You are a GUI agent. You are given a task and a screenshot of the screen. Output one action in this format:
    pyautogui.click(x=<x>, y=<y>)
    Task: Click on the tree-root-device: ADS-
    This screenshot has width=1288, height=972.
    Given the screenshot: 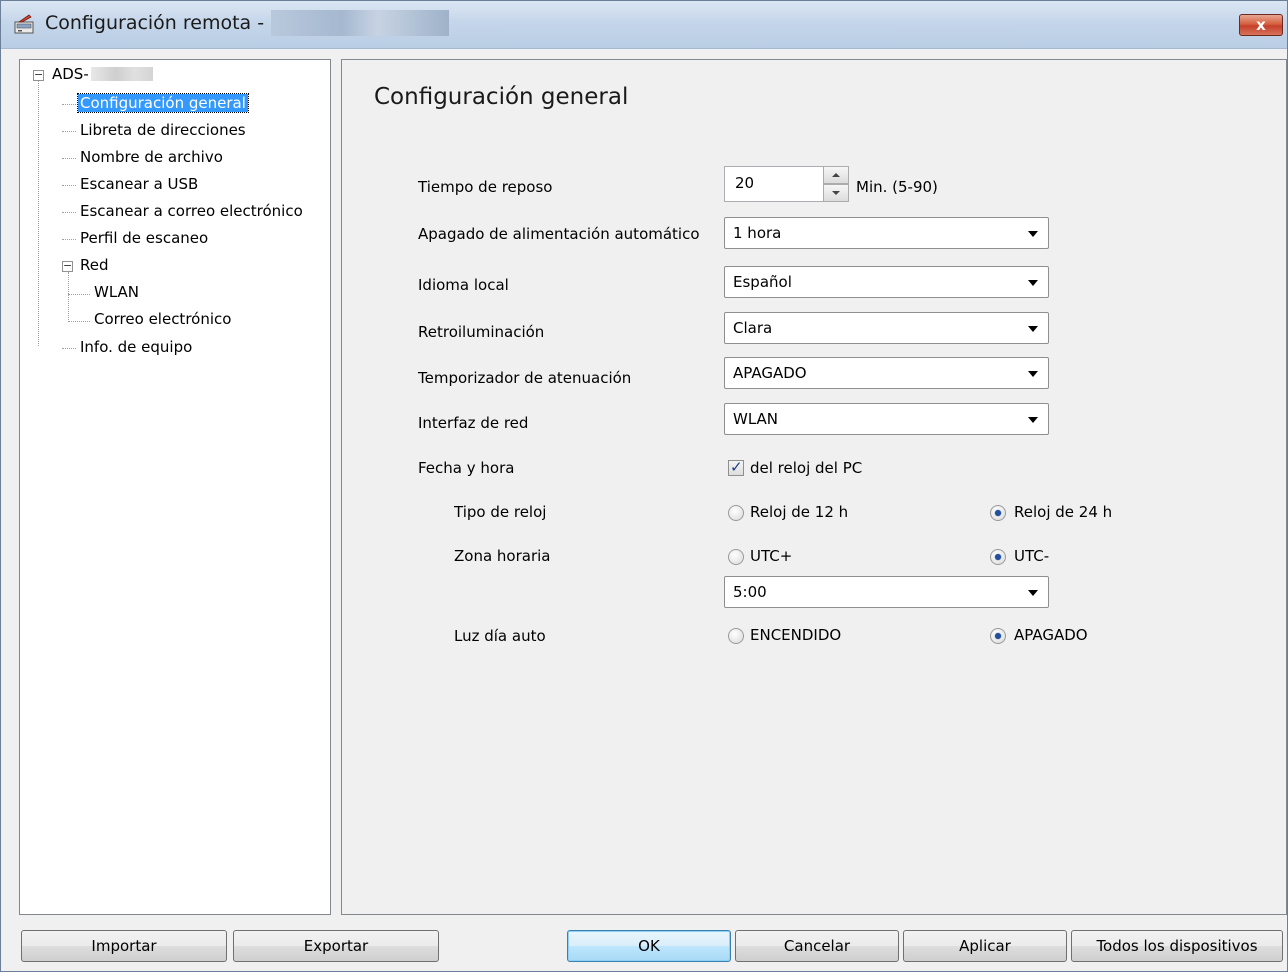 What is the action you would take?
    pyautogui.click(x=101, y=75)
    